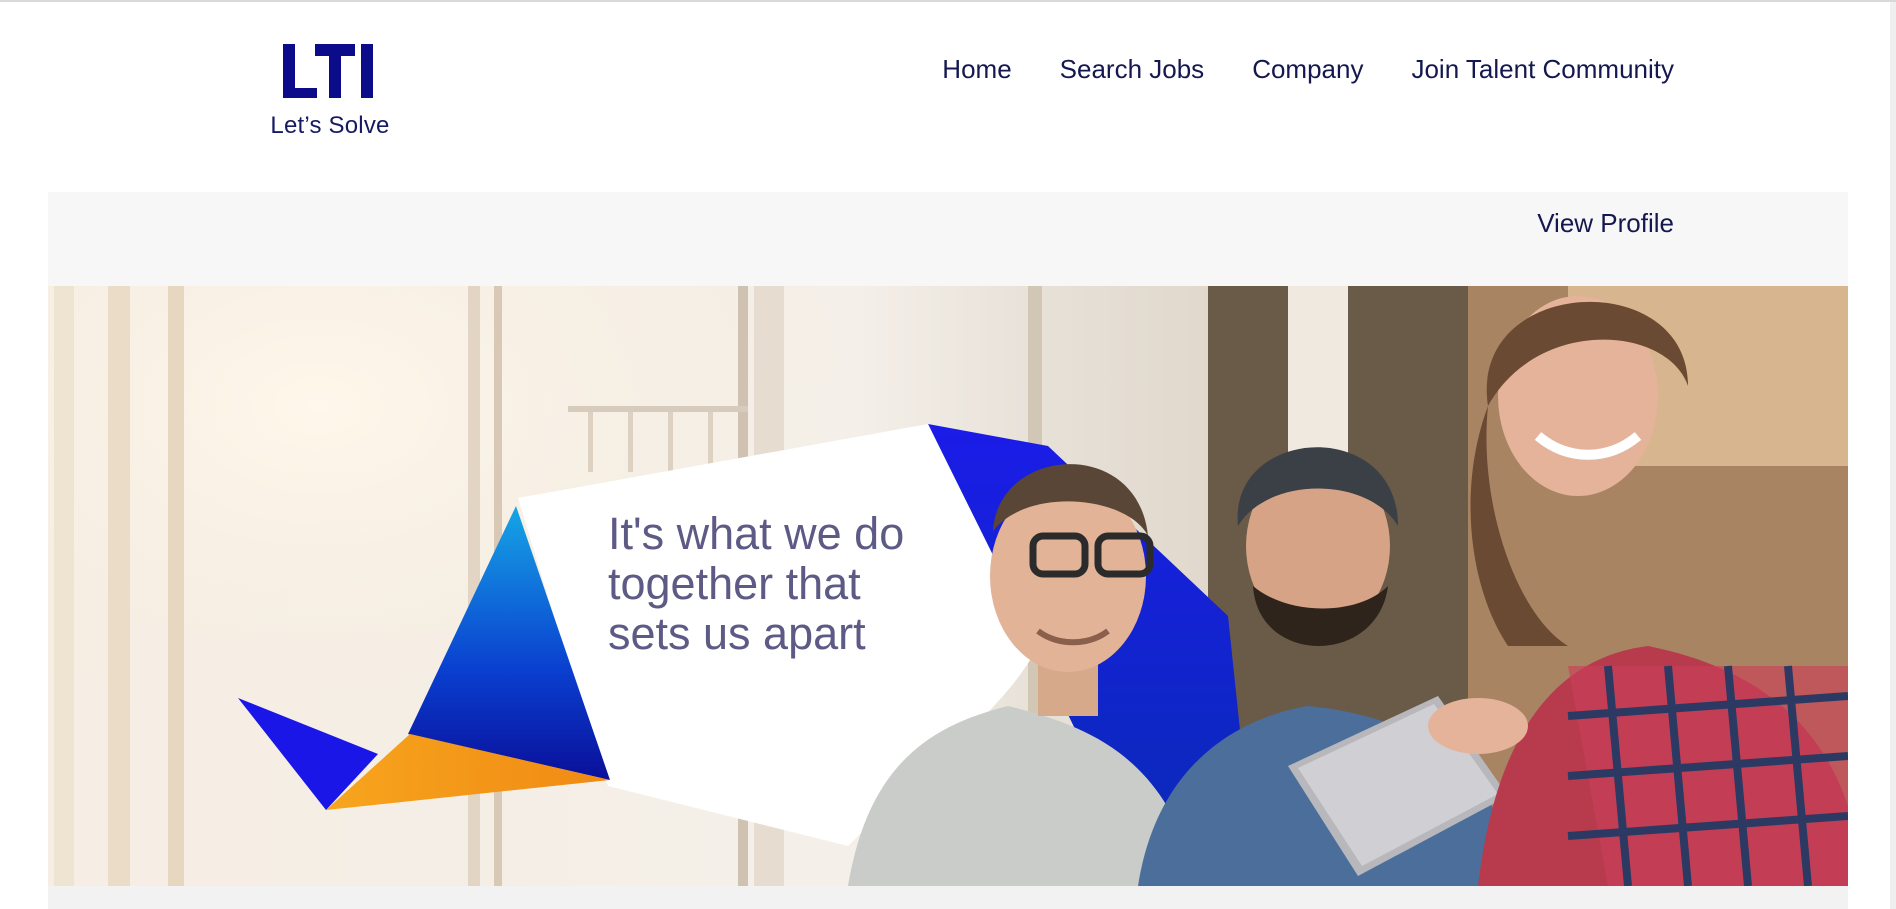  What do you see at coordinates (1893, 455) in the screenshot?
I see `page-scrollbar` at bounding box center [1893, 455].